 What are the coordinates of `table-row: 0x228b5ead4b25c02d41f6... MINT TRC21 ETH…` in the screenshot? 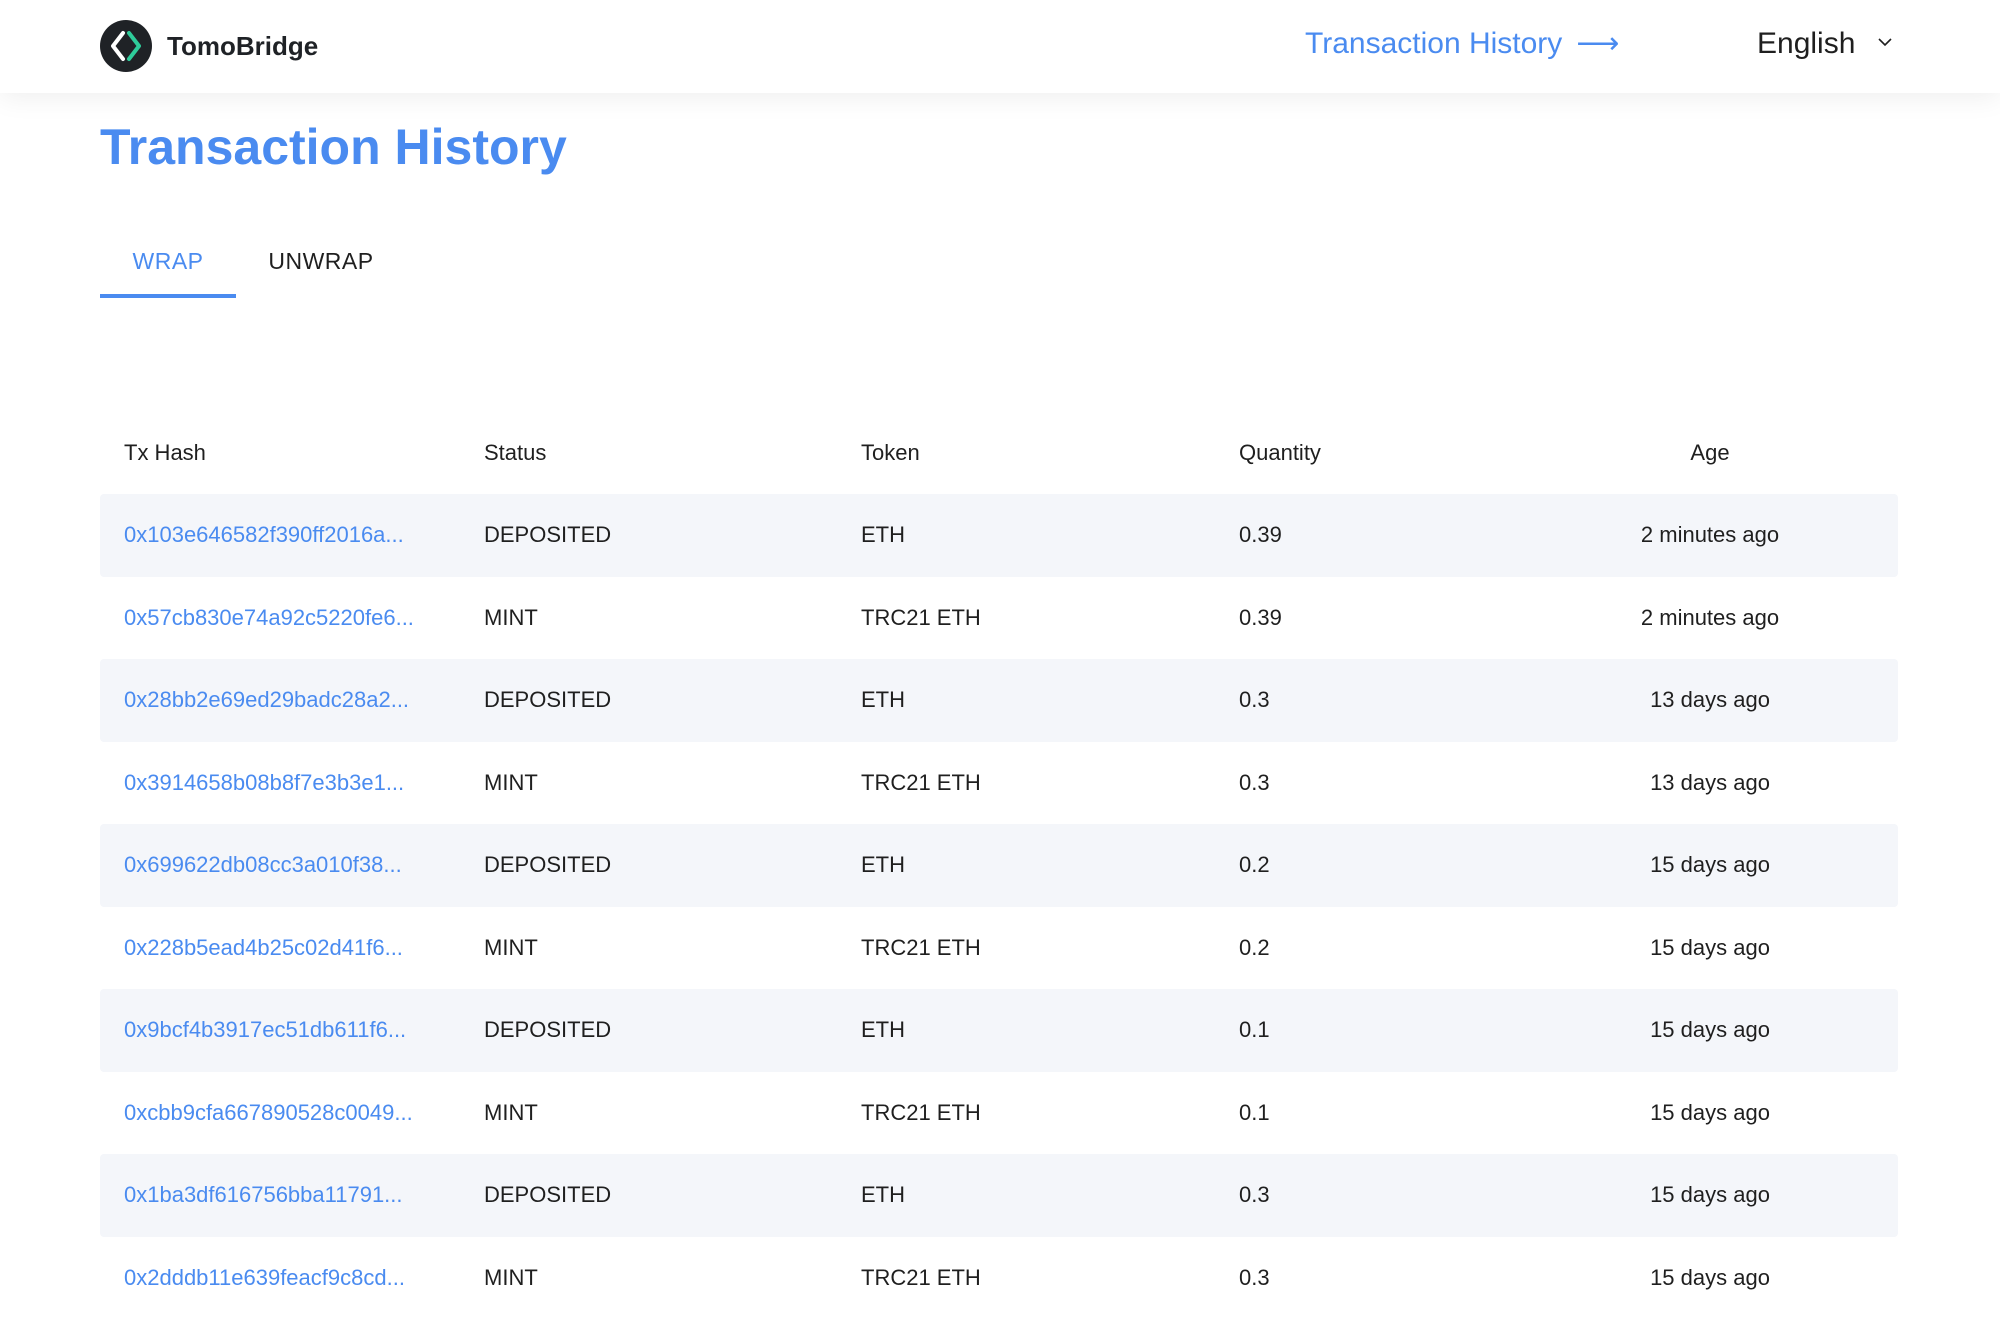 It's located at (999, 948).